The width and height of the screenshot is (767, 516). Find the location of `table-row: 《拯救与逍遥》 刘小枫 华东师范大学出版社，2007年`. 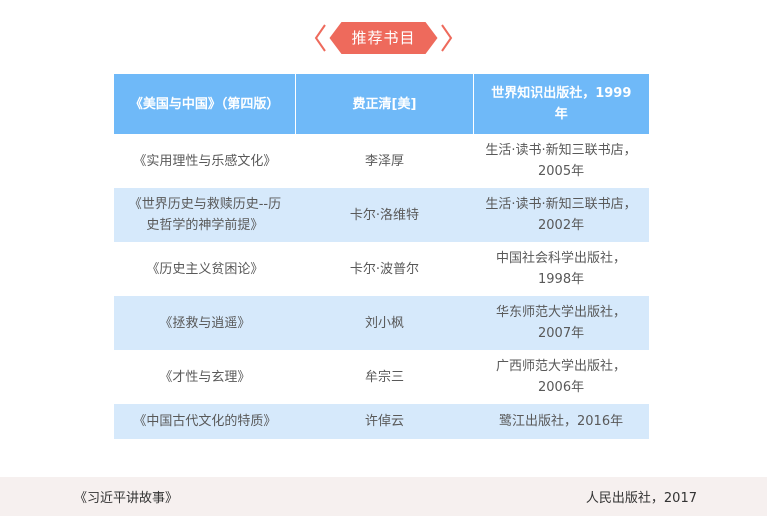

table-row: 《拯救与逍遥》 刘小枫 华东师范大学出版社，2007年 is located at coordinates (381, 323).